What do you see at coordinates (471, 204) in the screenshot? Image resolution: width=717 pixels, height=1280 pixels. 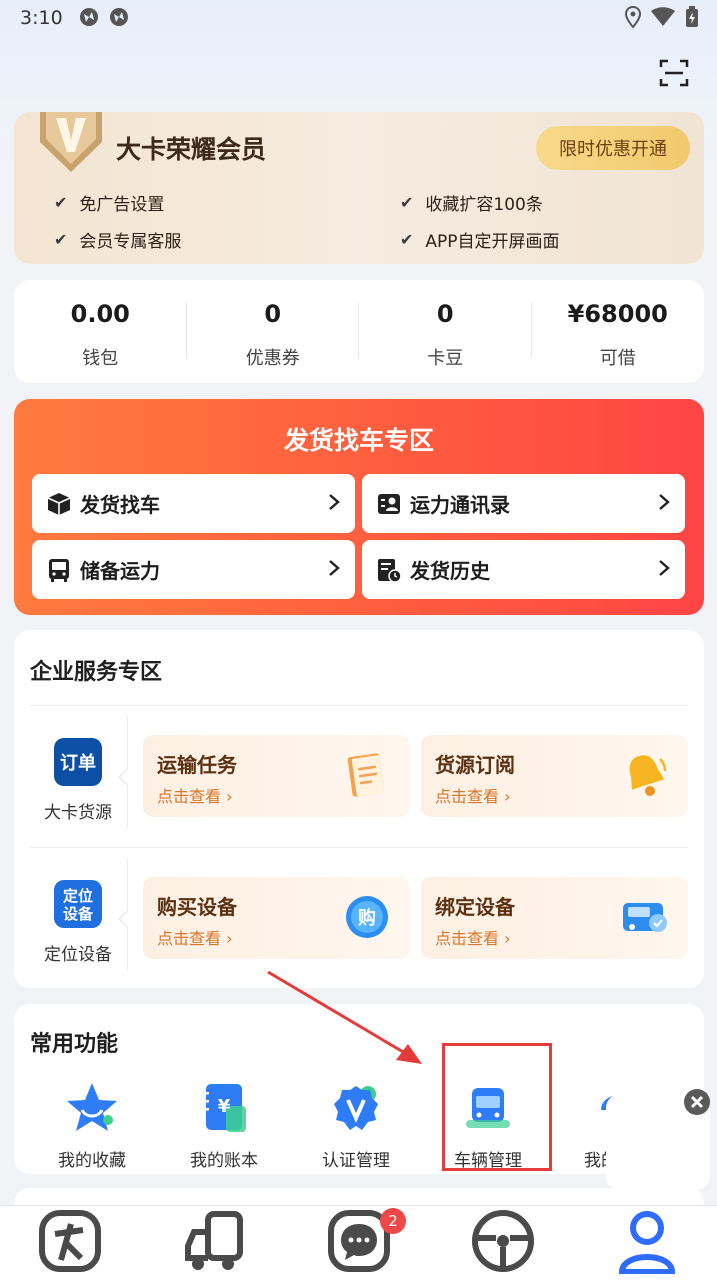 I see `vip-benefit: ✔ 收藏扩容100条` at bounding box center [471, 204].